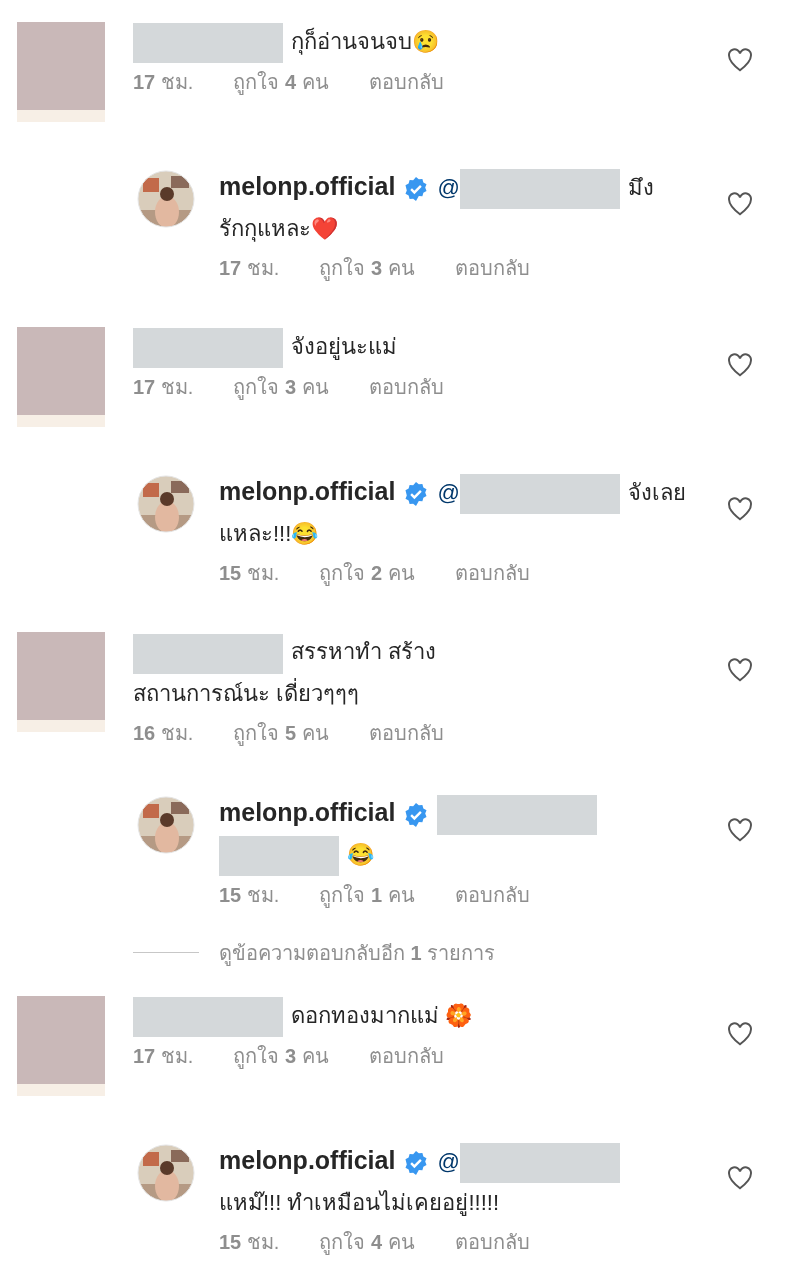 The width and height of the screenshot is (797, 1280). I want to click on comment-text: สรรหาทำ สร้าง, so click(364, 652).